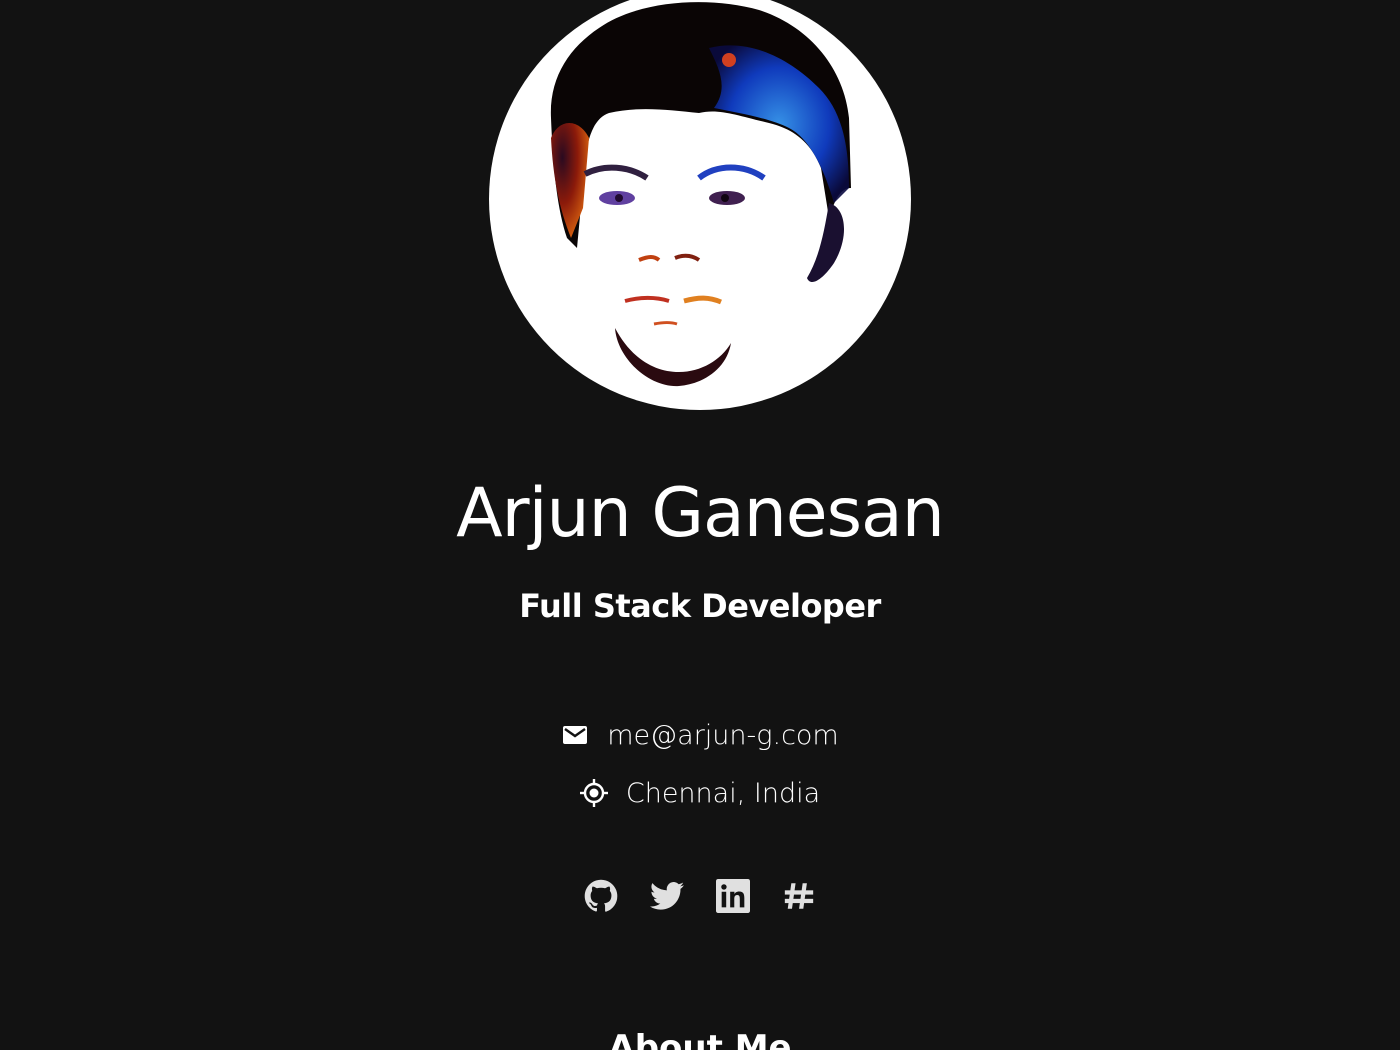  Describe the element at coordinates (700, 896) in the screenshot. I see `social-links` at that location.